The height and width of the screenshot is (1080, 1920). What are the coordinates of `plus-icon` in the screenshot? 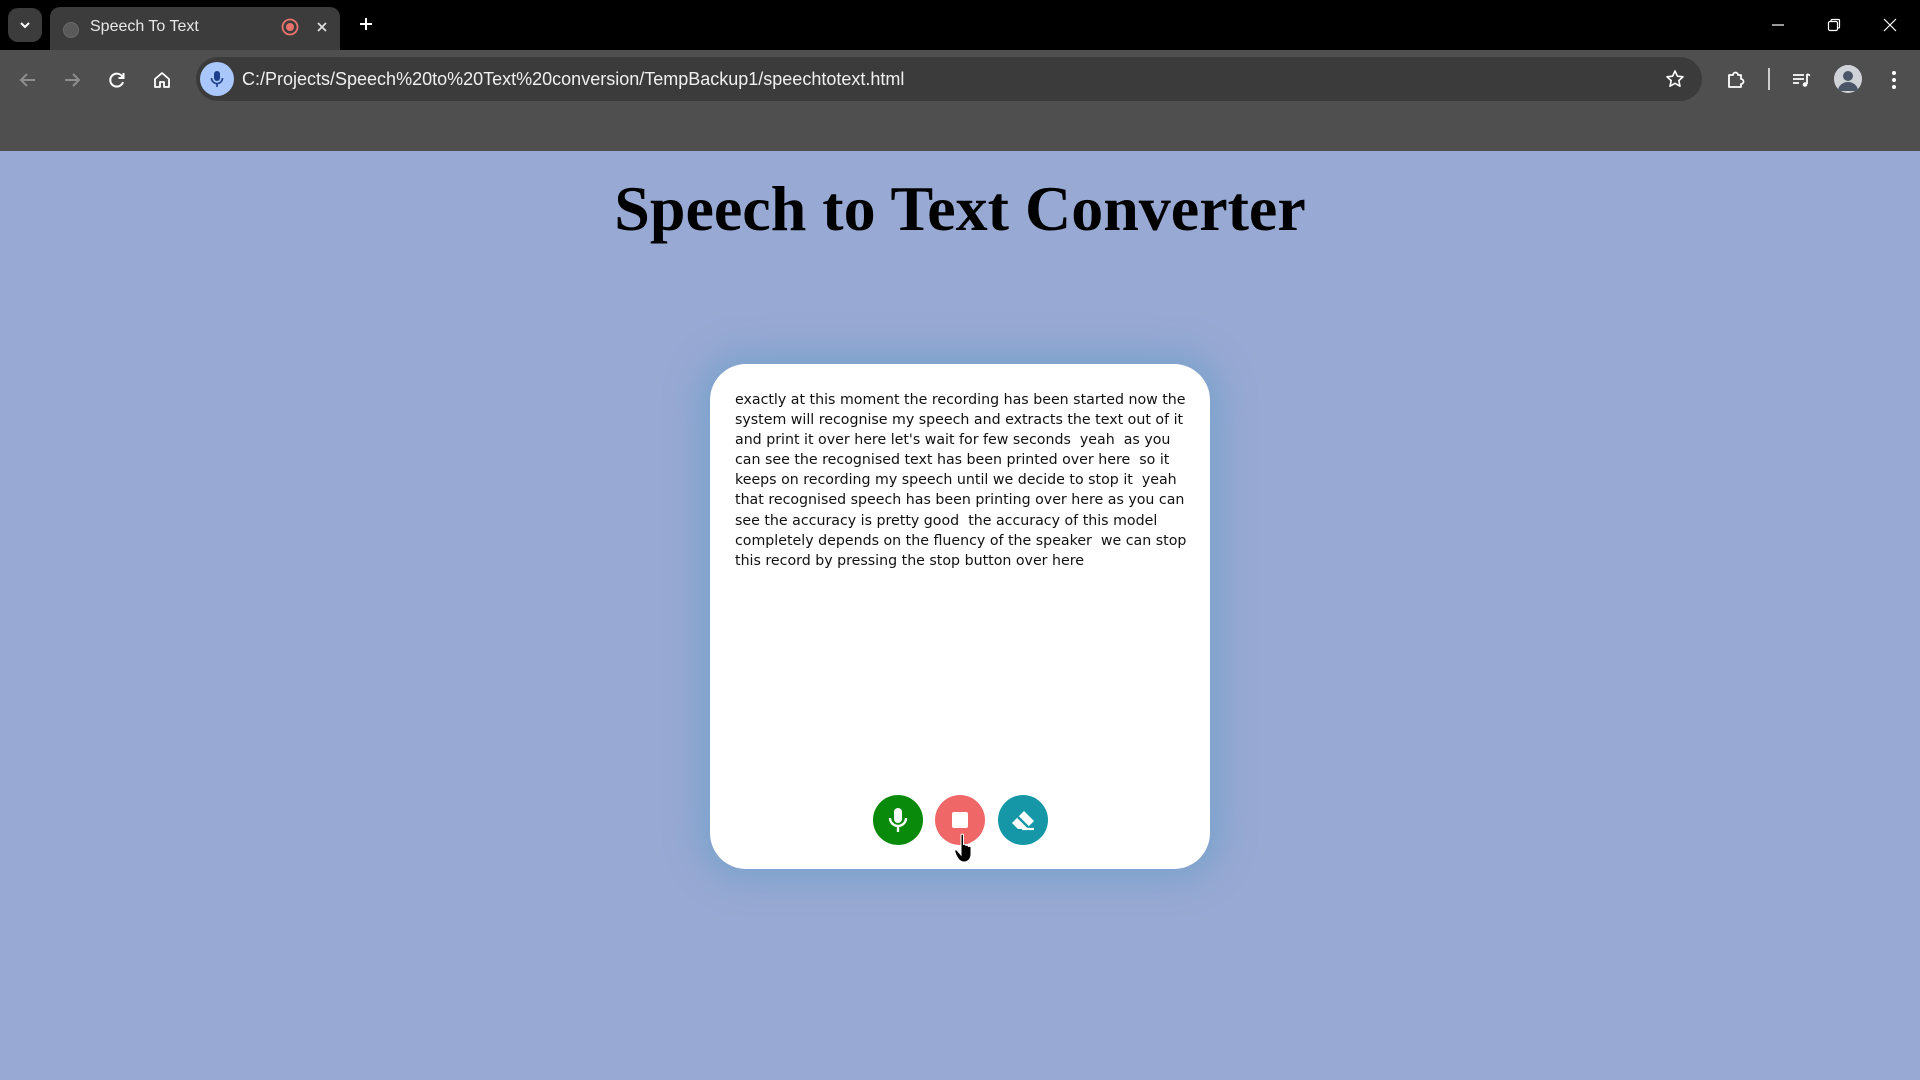 It's located at (366, 24).